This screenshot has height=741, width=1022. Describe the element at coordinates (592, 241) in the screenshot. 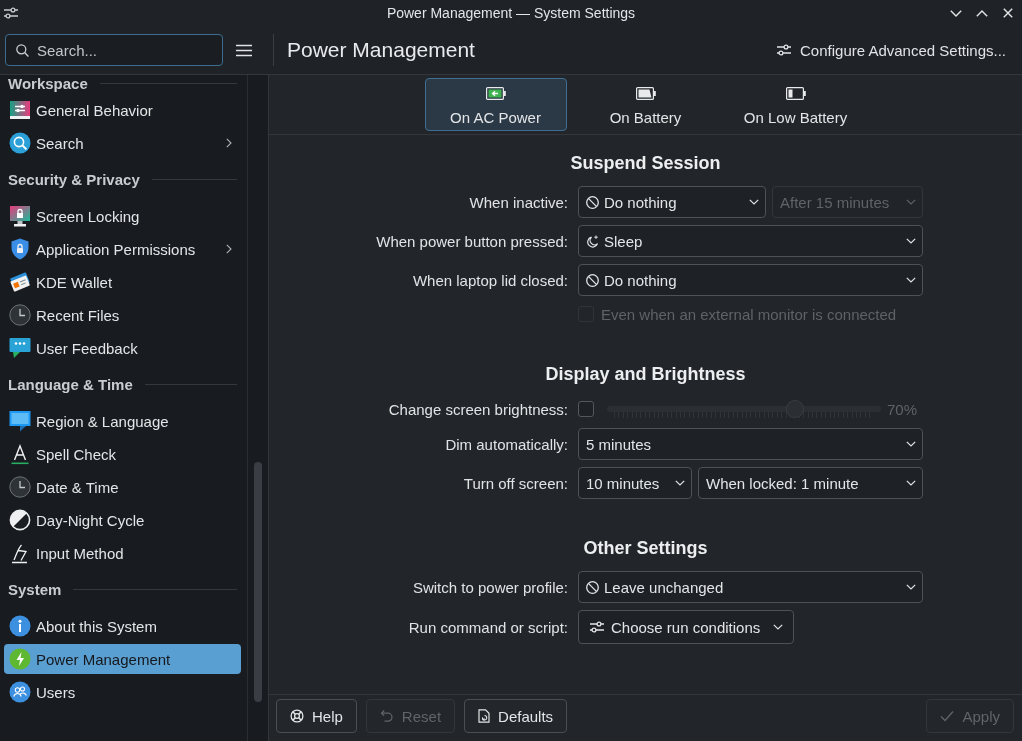

I see `moon-icon` at that location.